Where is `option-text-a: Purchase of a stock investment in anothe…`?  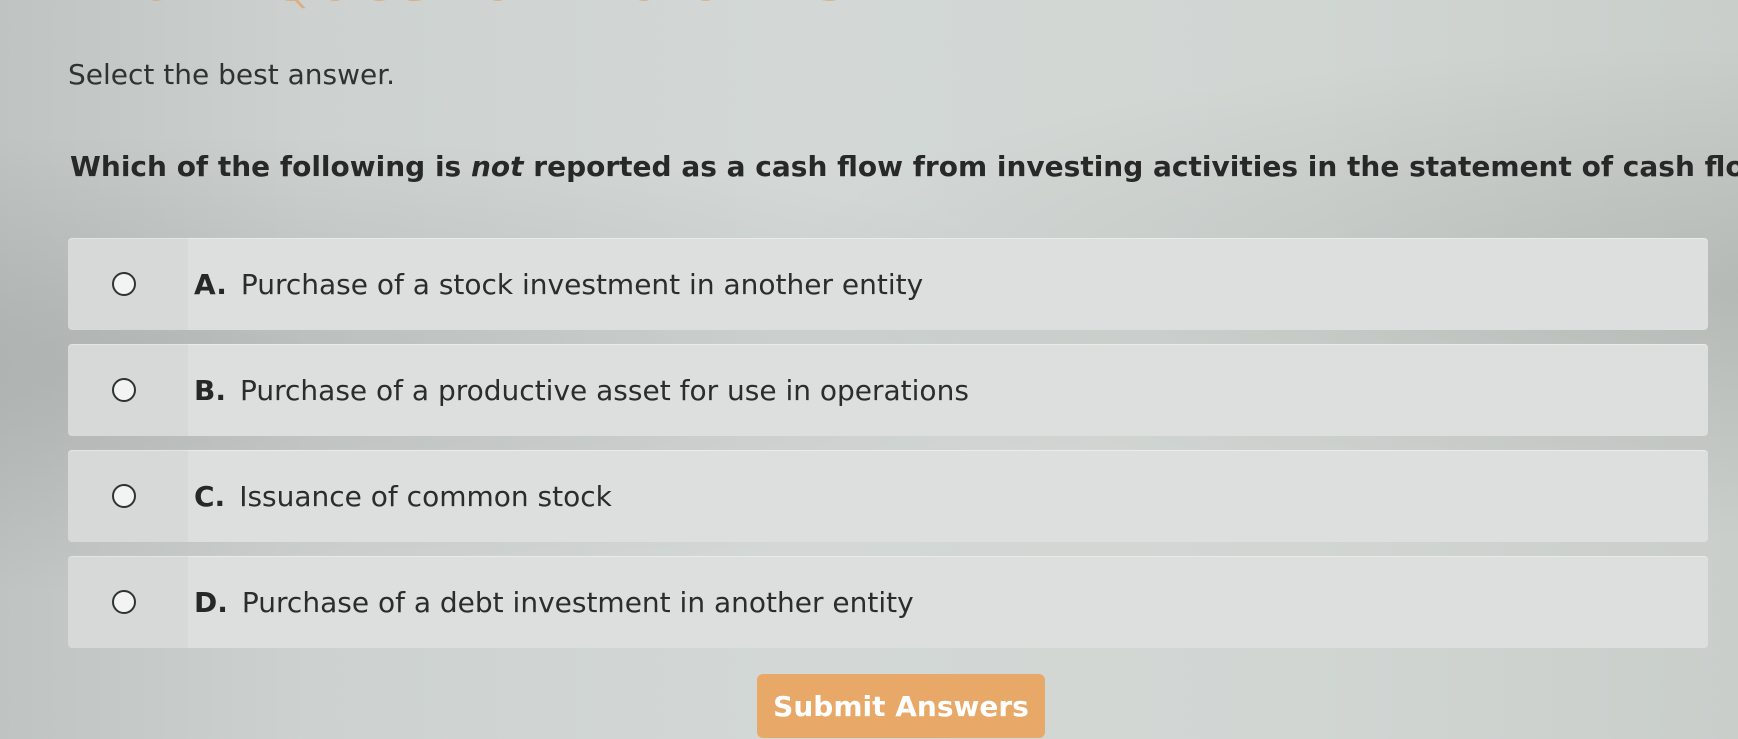
option-text-a: Purchase of a stock investment in anothe… is located at coordinates (582, 284).